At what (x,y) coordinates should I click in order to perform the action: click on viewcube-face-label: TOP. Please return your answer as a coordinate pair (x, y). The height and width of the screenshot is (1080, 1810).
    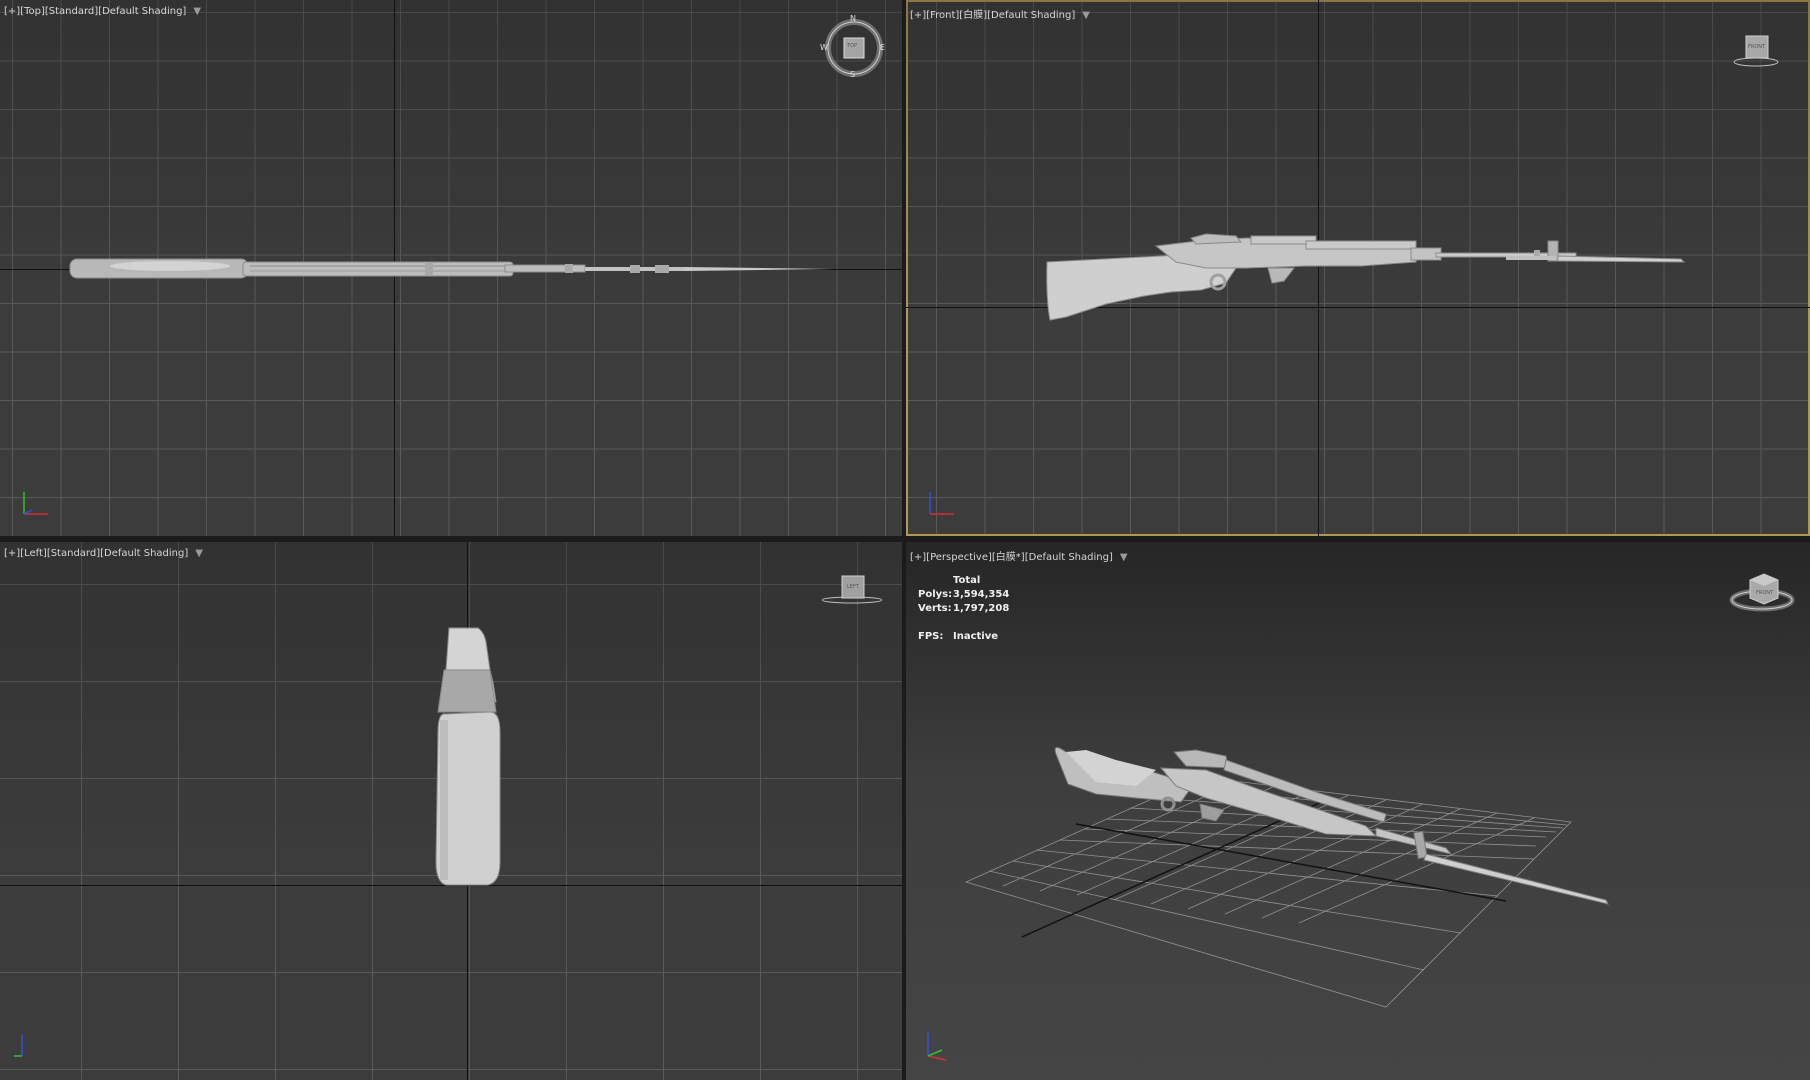
    Looking at the image, I should click on (852, 46).